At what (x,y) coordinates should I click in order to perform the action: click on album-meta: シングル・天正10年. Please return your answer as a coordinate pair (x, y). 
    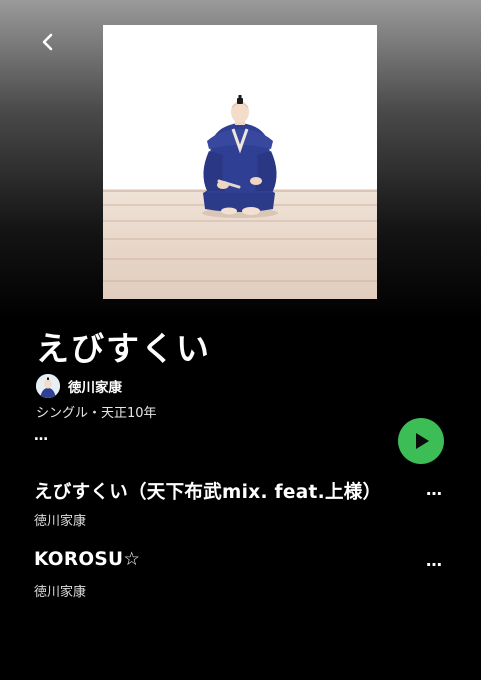
    Looking at the image, I should click on (96, 413).